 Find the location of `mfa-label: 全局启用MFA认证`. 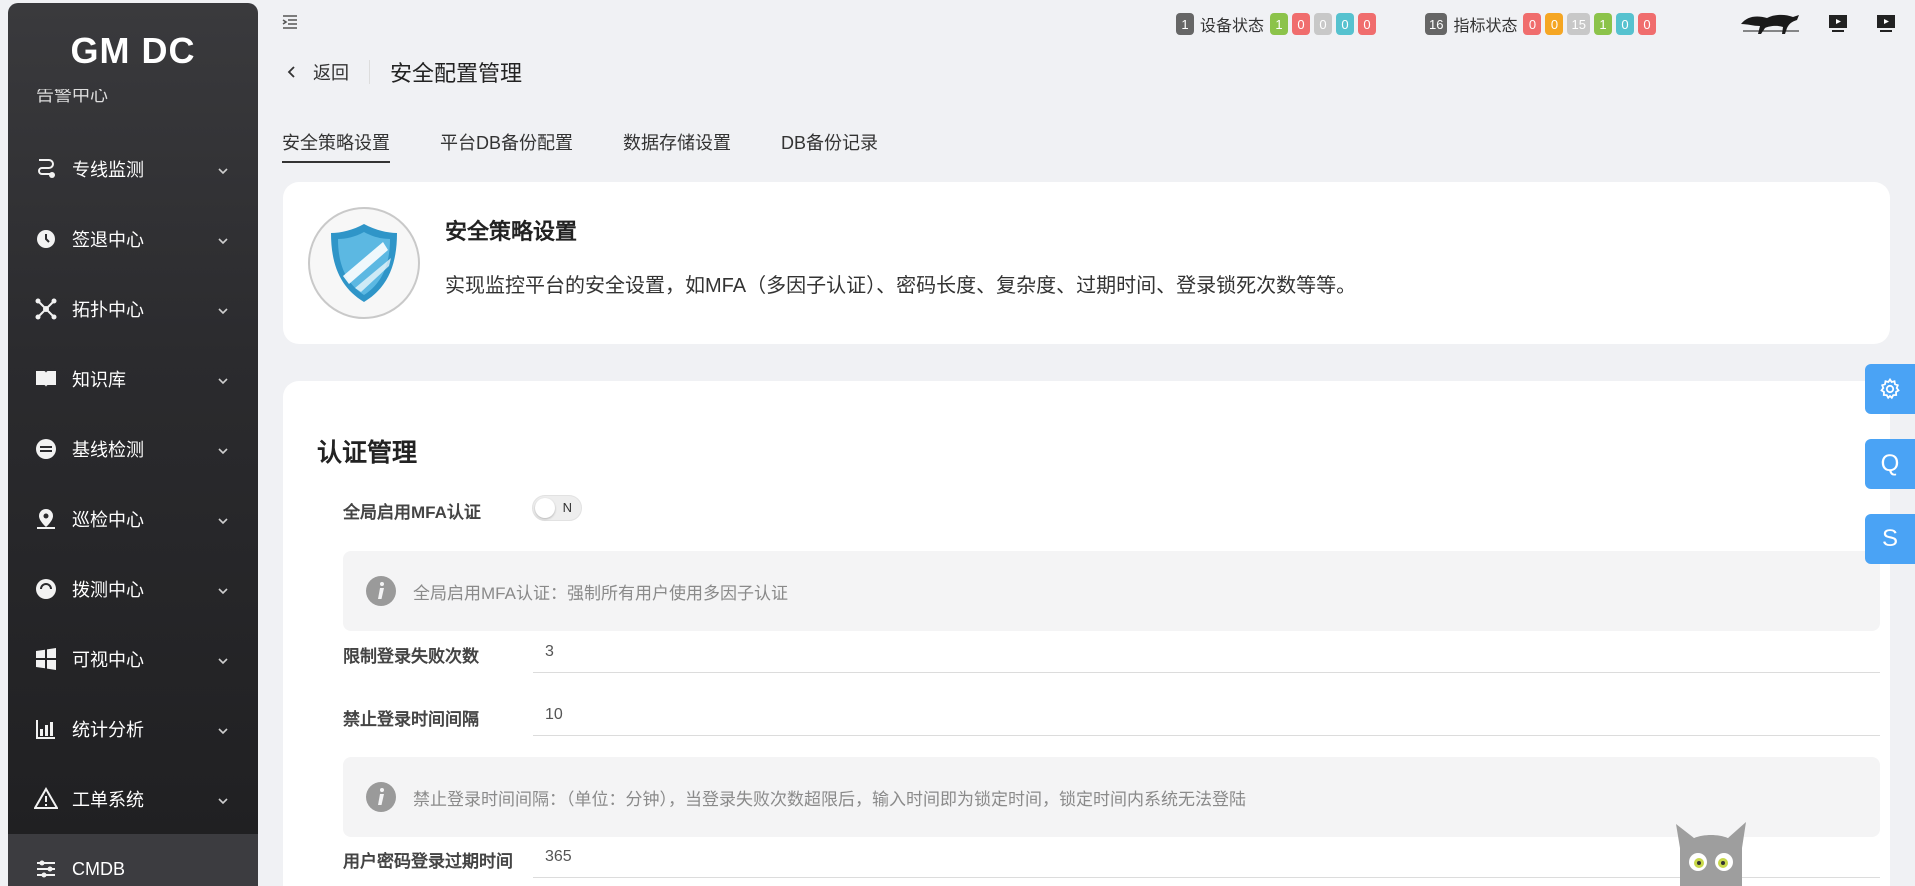

mfa-label: 全局启用MFA认证 is located at coordinates (412, 512).